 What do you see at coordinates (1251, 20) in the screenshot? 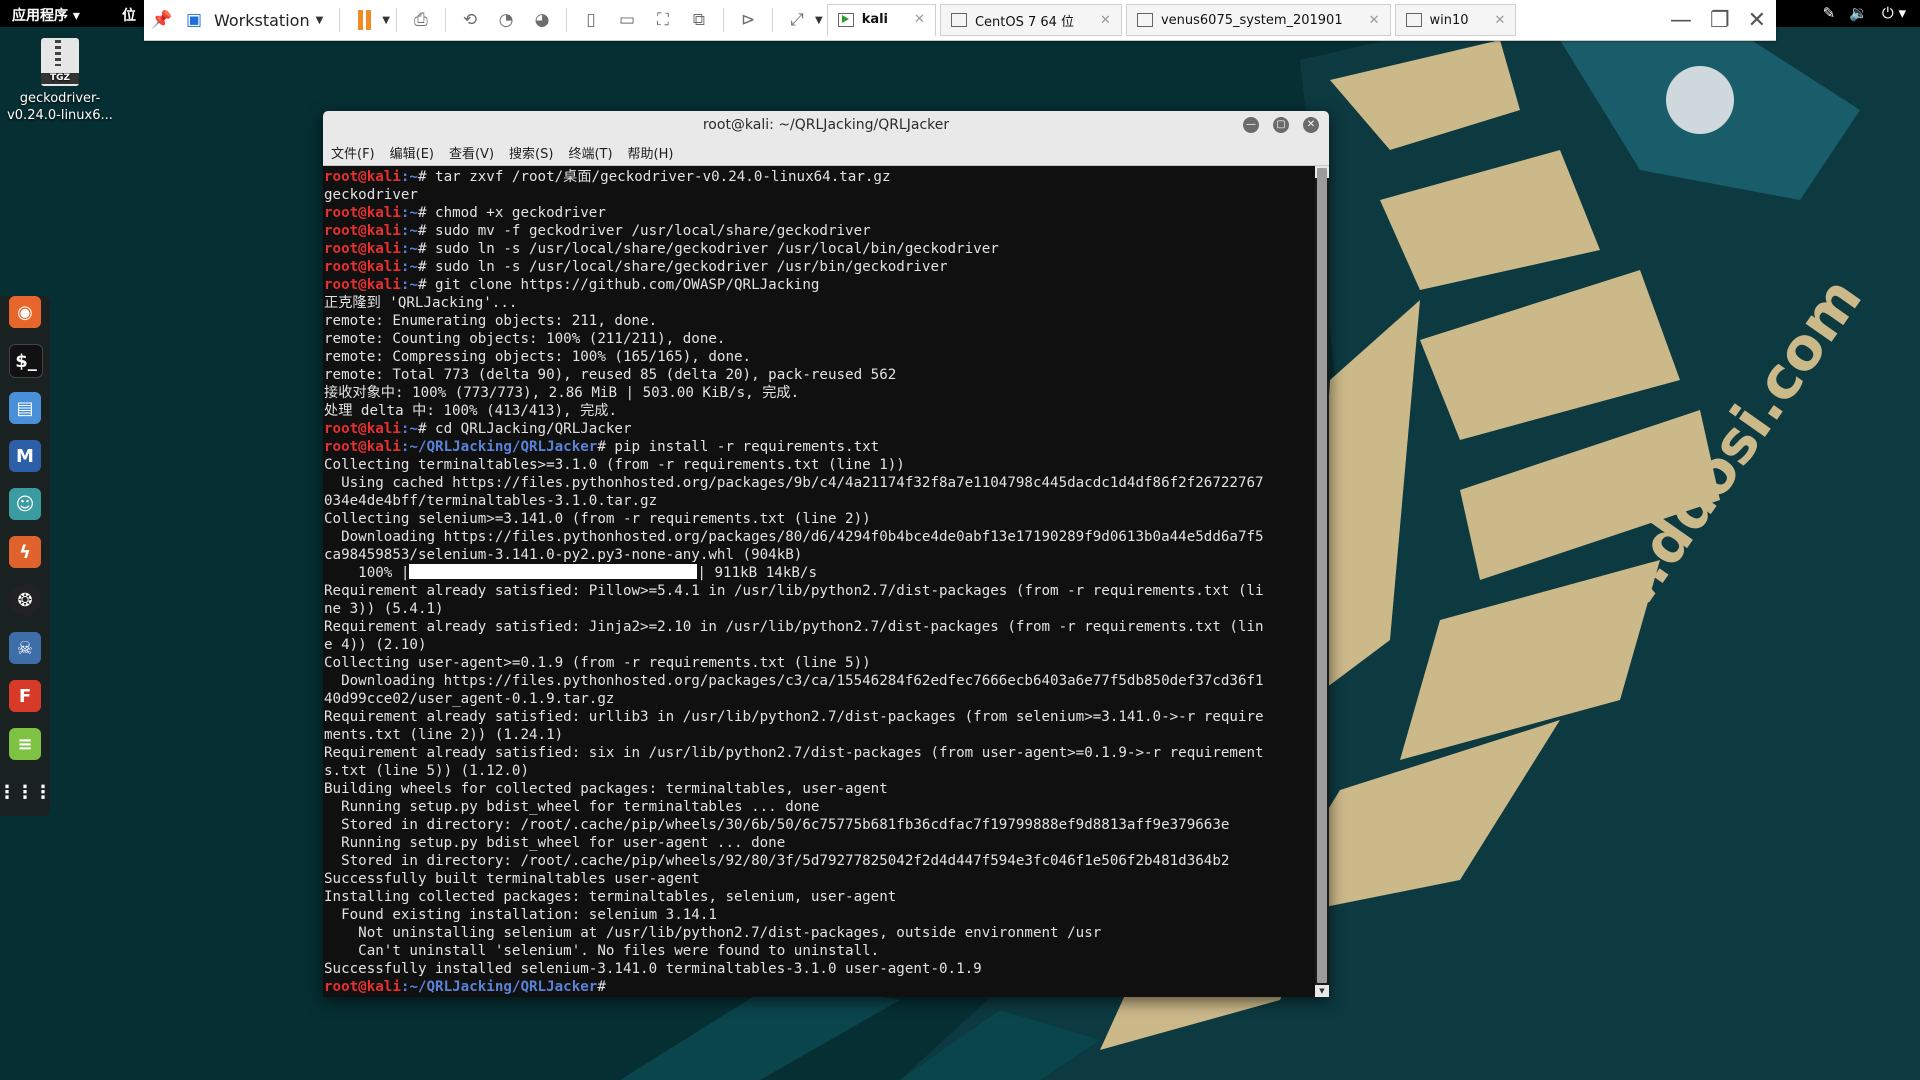
I see `vm-tab-label: venus6075_system_201901` at bounding box center [1251, 20].